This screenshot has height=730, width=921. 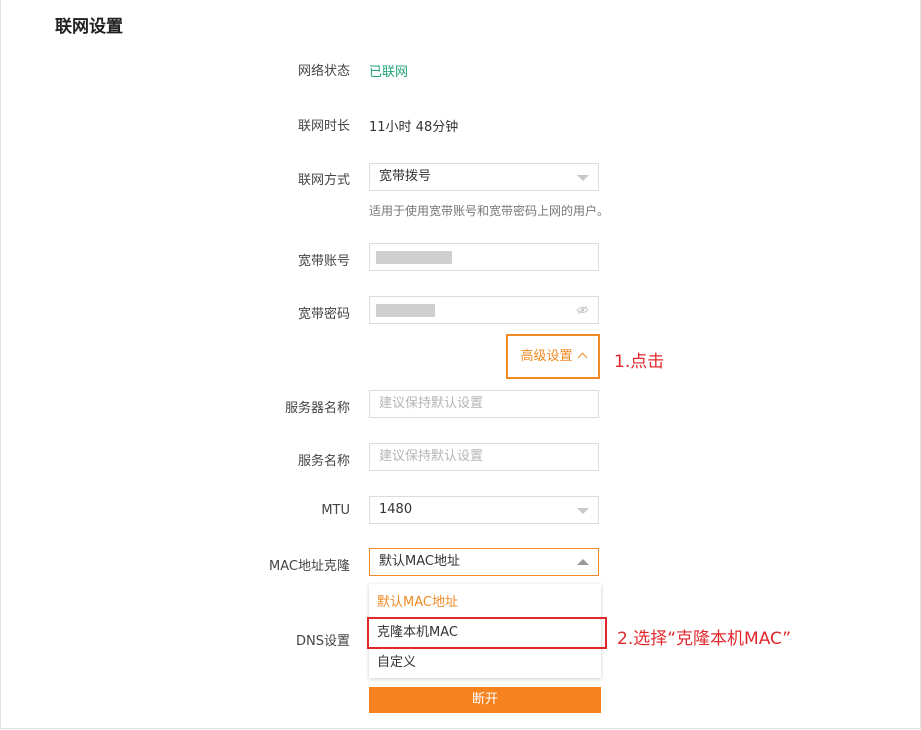 I want to click on mtu-value: 1480, so click(x=396, y=509).